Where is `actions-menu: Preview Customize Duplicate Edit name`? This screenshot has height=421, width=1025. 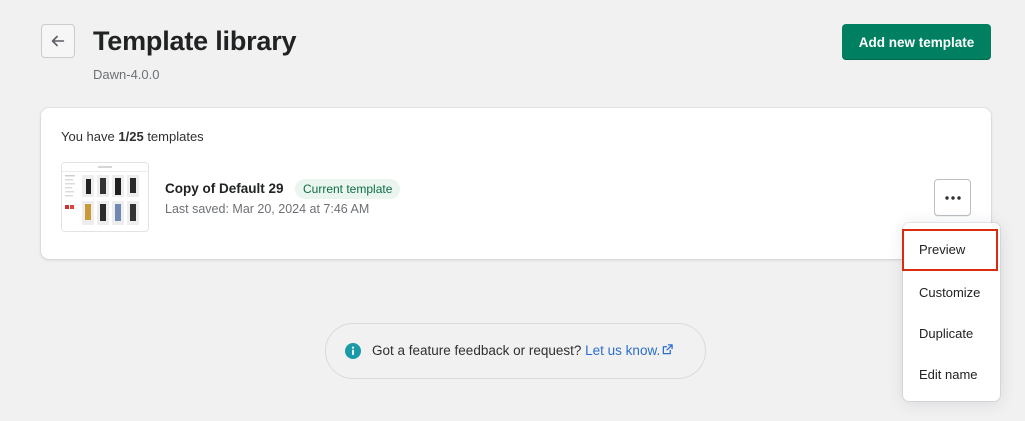
actions-menu: Preview Customize Duplicate Edit name is located at coordinates (951, 312).